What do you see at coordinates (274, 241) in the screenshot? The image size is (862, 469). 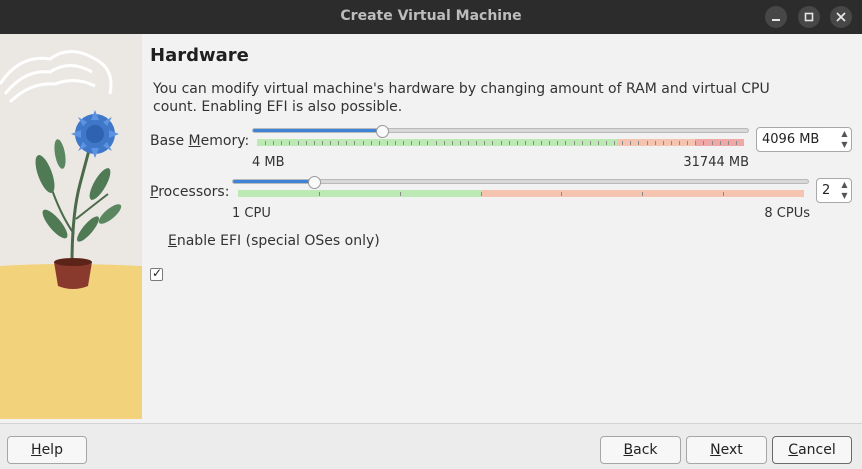 I see `enable-efi-label: Enable EFI (special OSes only)` at bounding box center [274, 241].